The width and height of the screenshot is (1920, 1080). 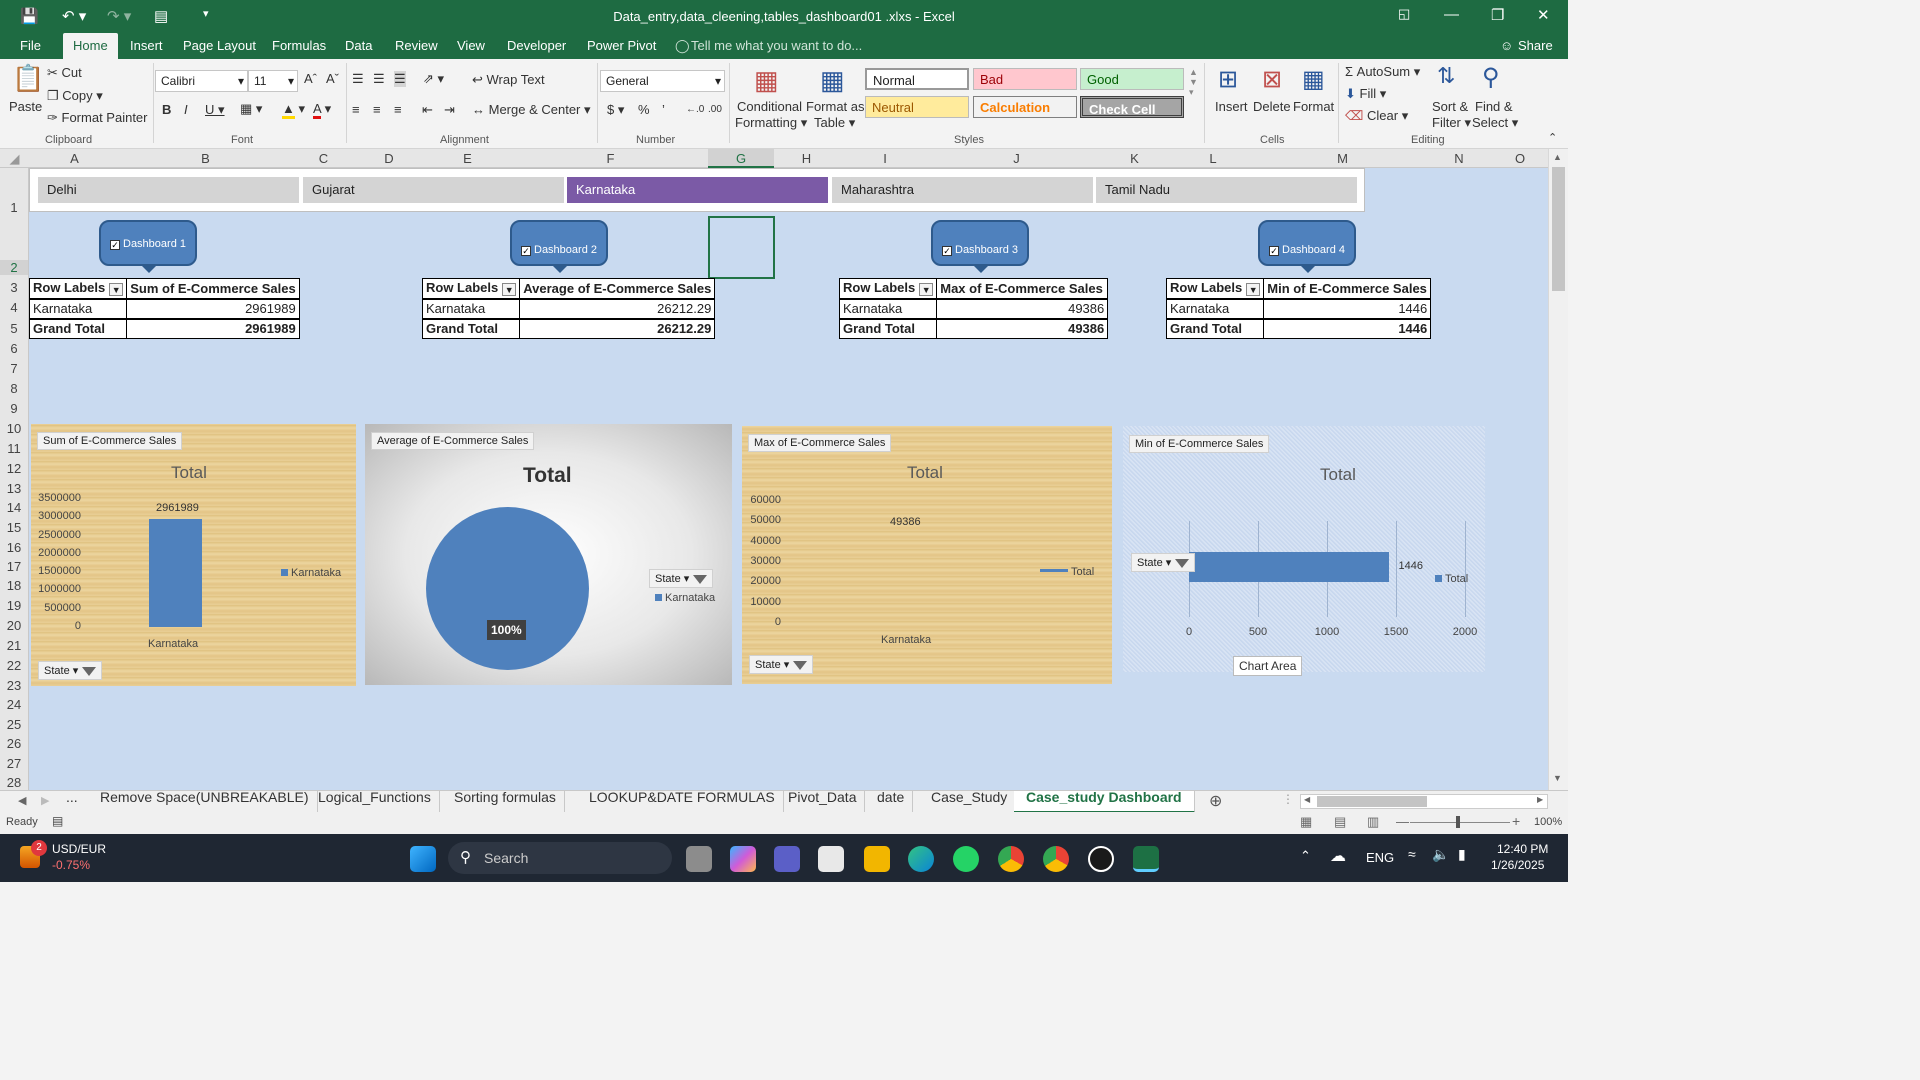 What do you see at coordinates (966, 859) in the screenshot?
I see `whatsapp-icon` at bounding box center [966, 859].